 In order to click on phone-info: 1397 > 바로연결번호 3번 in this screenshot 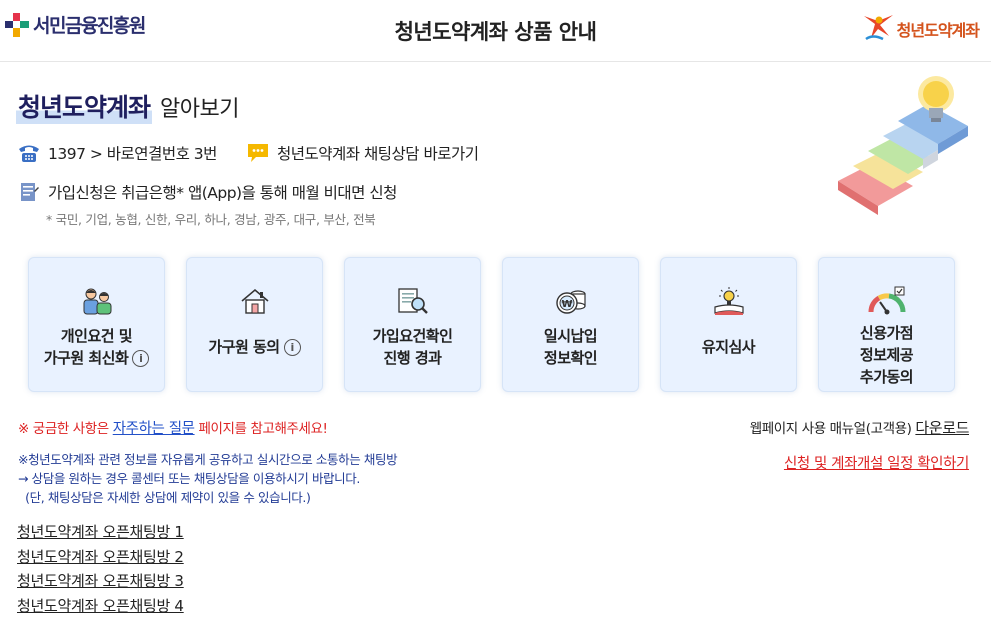, I will do `click(117, 153)`.